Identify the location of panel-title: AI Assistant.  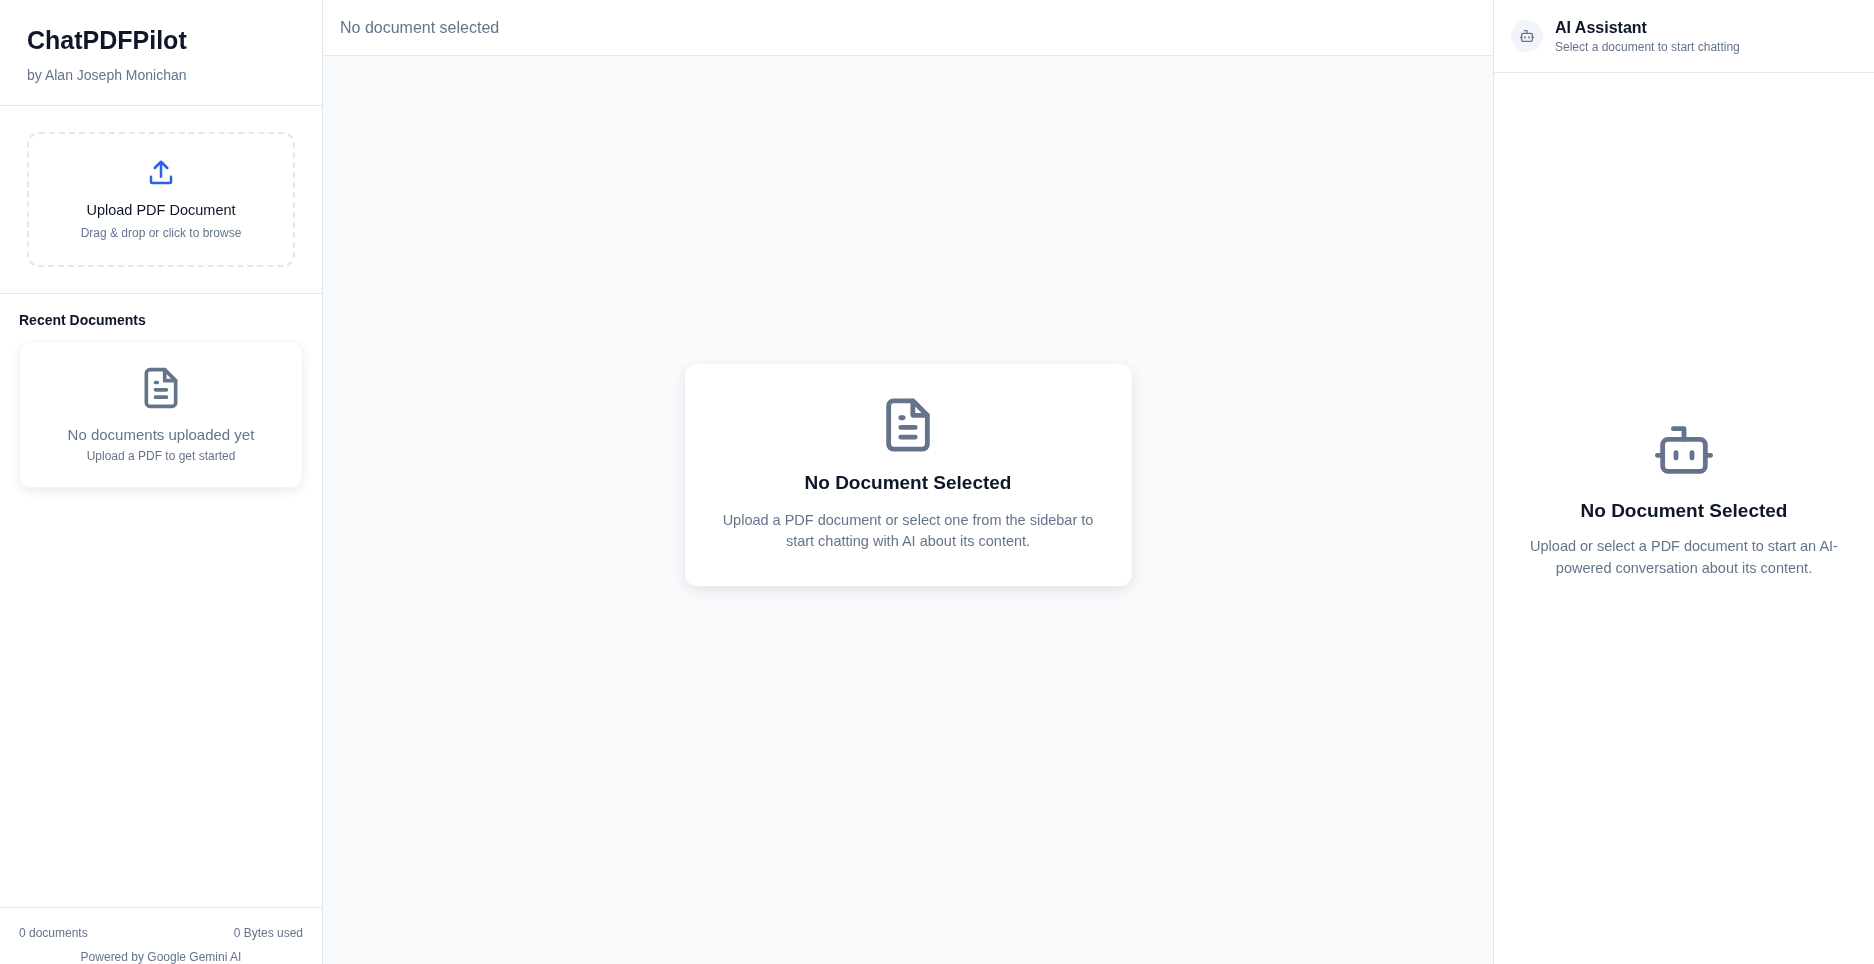
(1601, 27).